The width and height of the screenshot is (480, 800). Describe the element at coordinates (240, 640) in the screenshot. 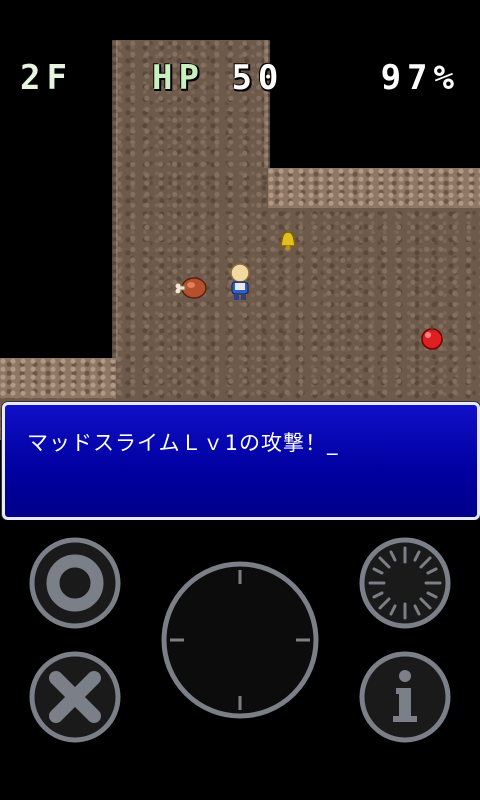

I see `dpad-control` at that location.